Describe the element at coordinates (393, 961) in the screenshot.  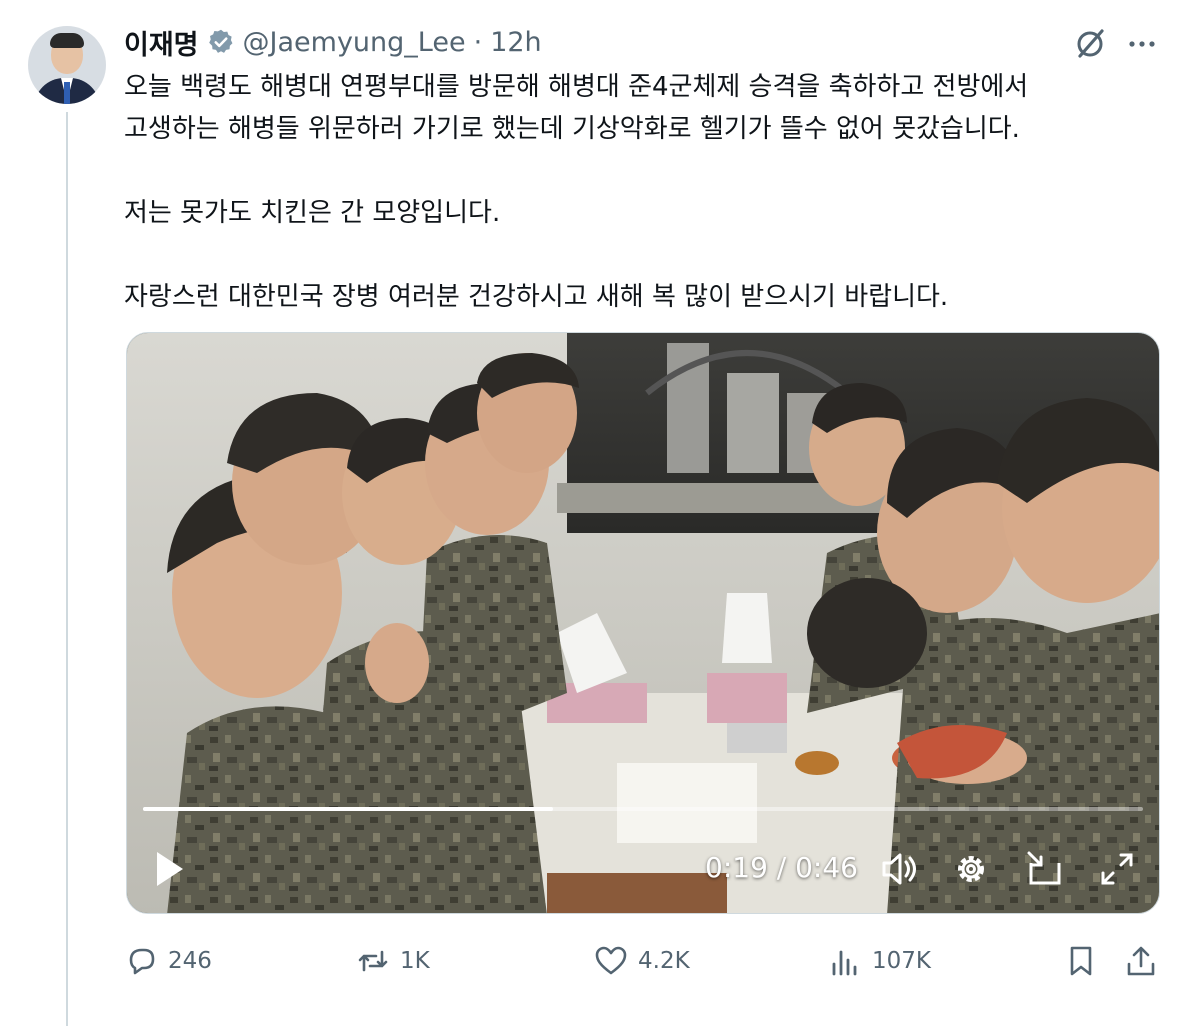
I see `repost-button: 1K` at that location.